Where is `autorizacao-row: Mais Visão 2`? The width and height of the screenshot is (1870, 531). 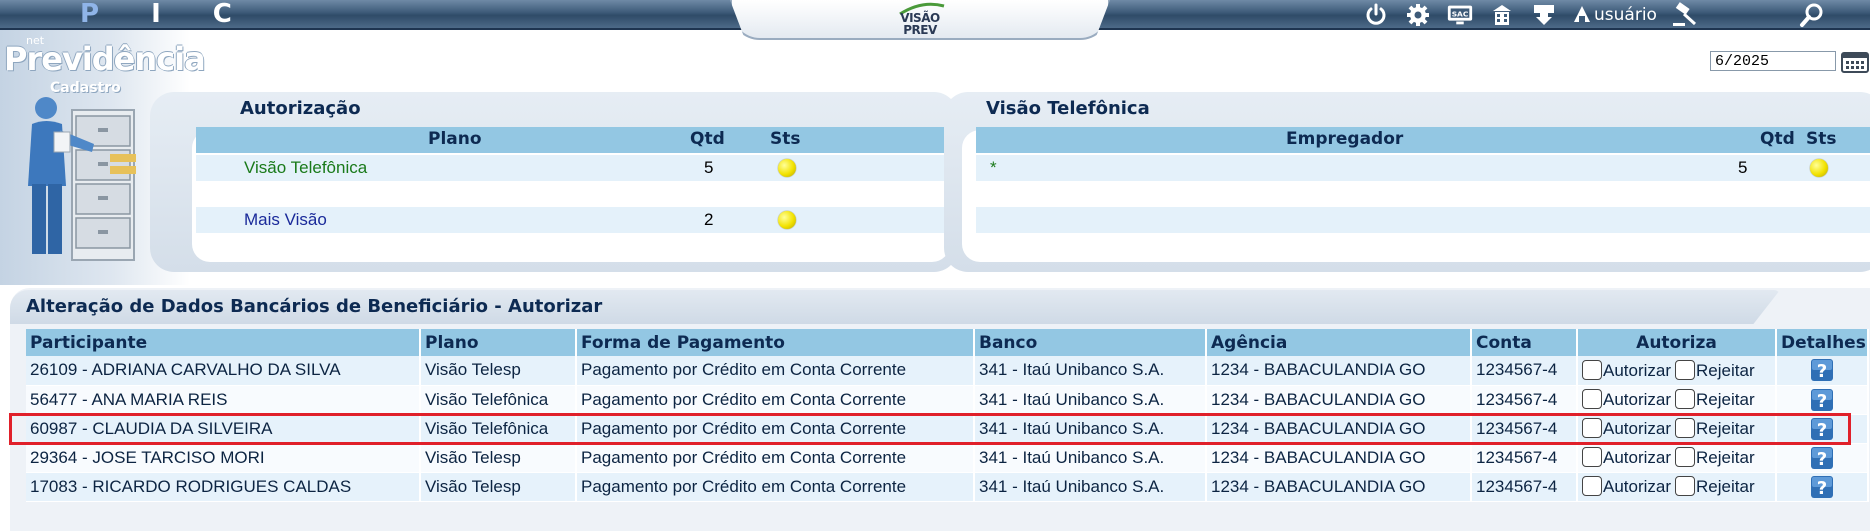 autorizacao-row: Mais Visão 2 is located at coordinates (571, 220).